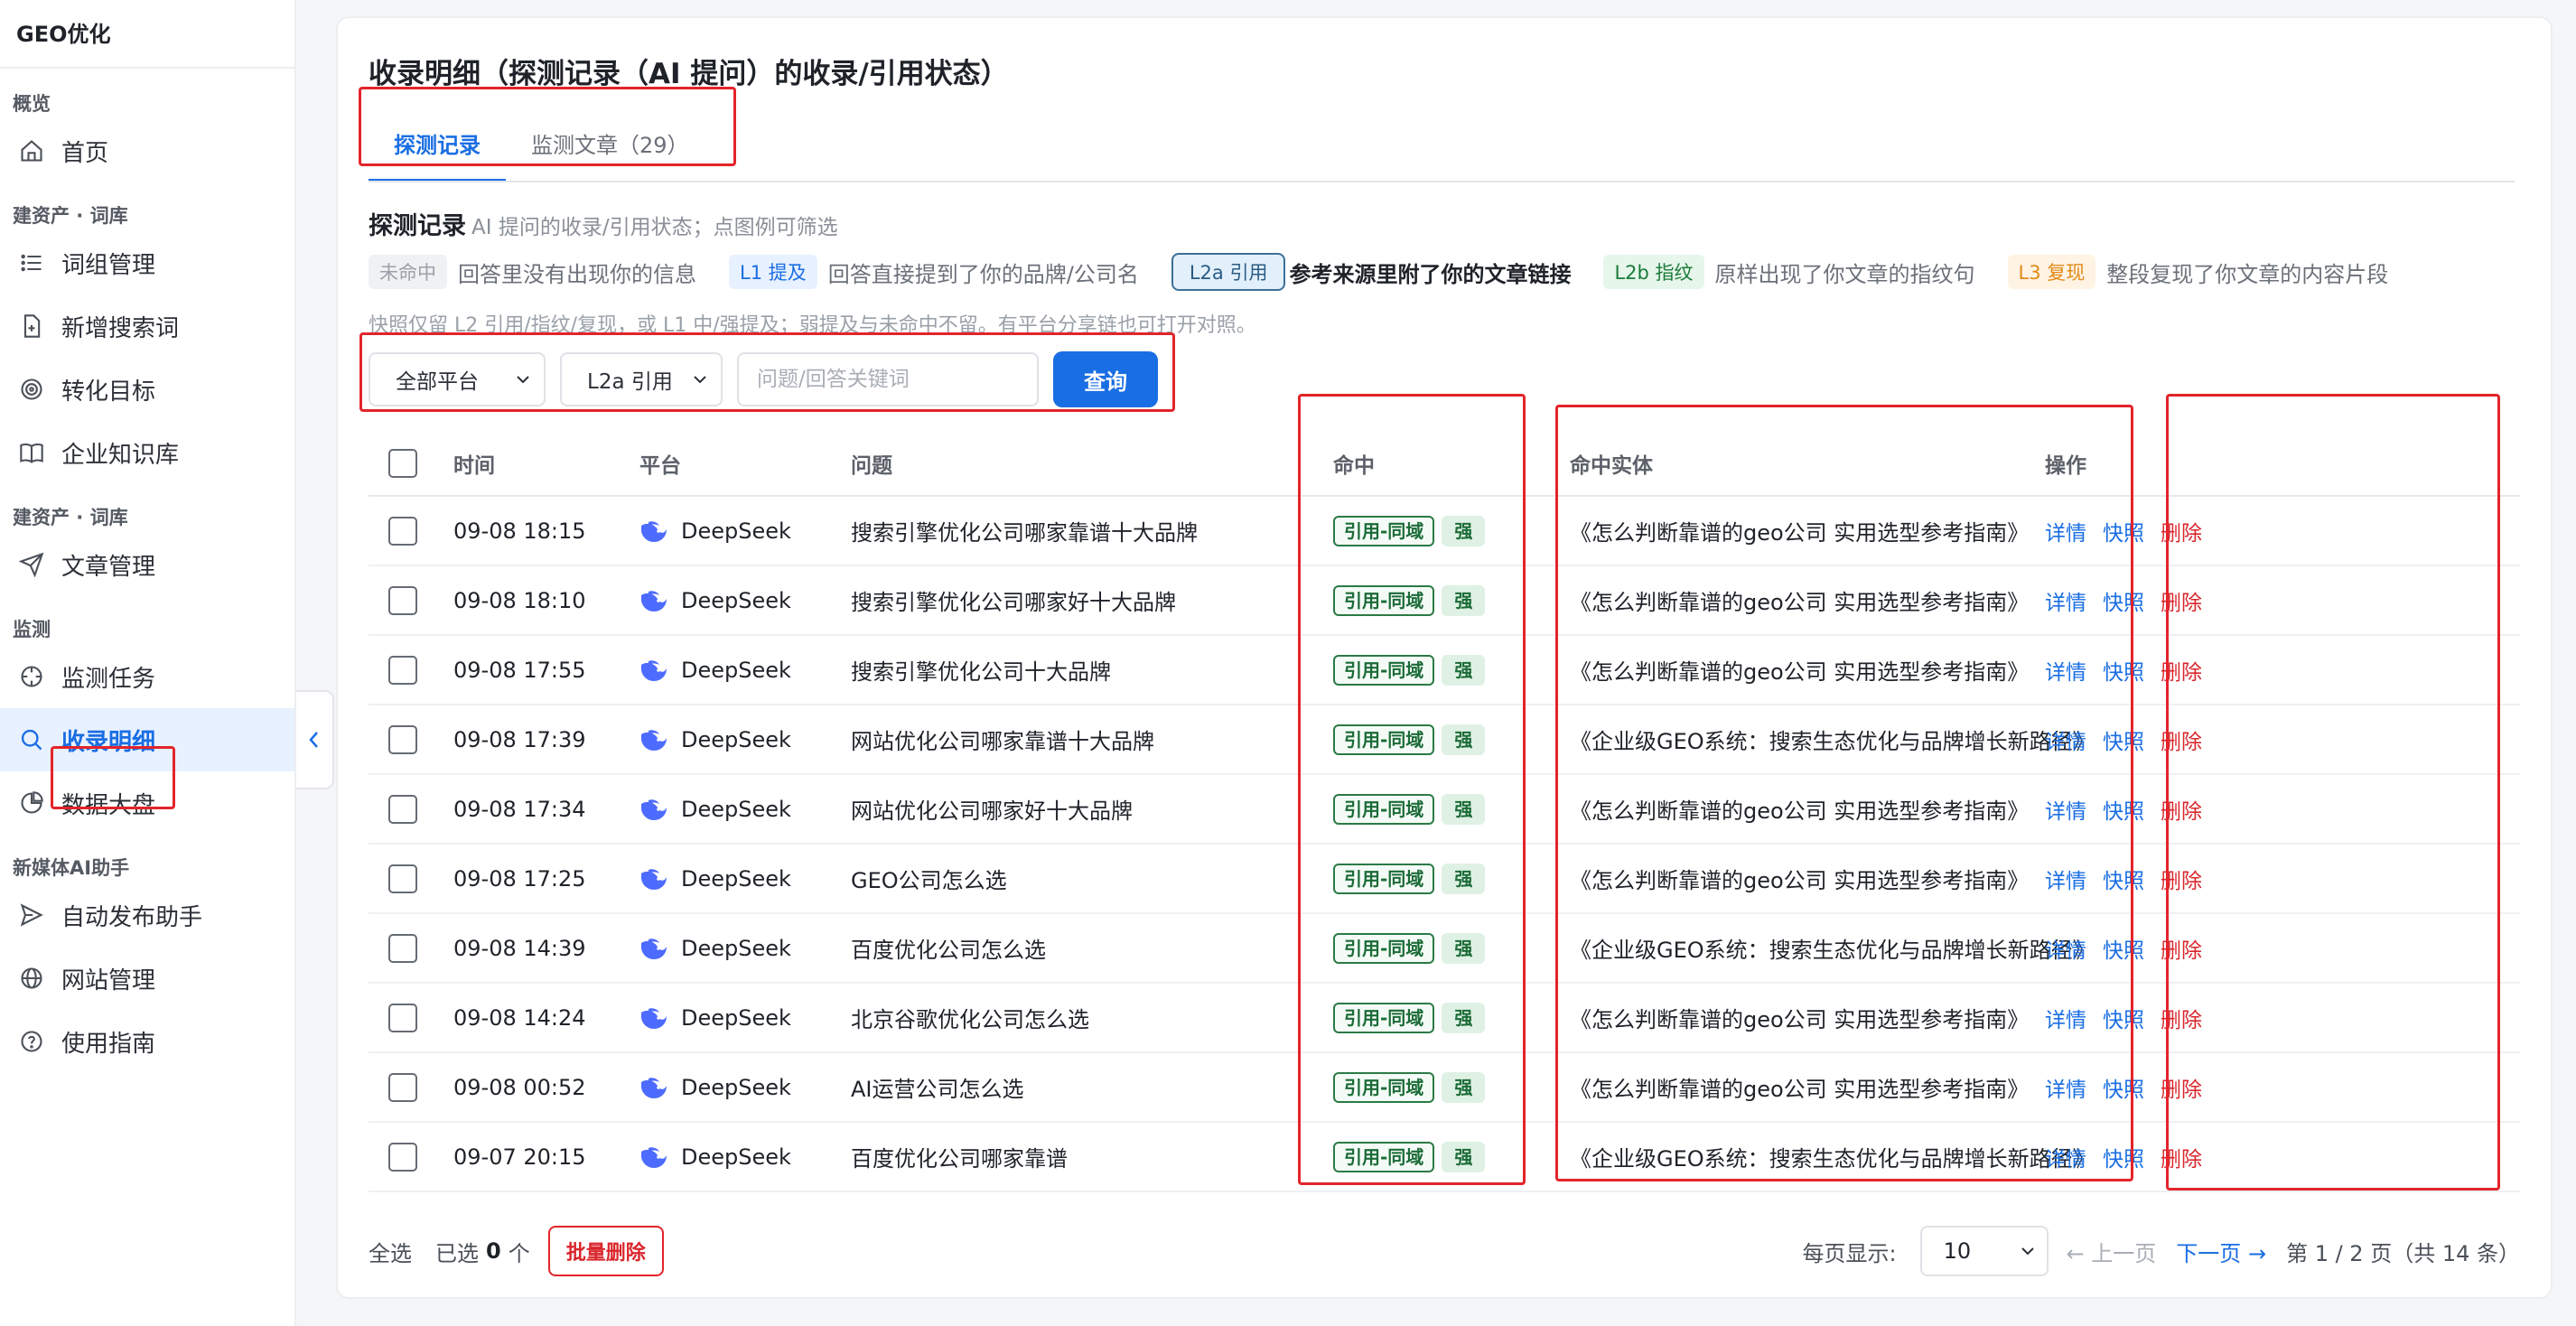 The image size is (2576, 1326). What do you see at coordinates (888, 379) in the screenshot?
I see `keyword-search-input` at bounding box center [888, 379].